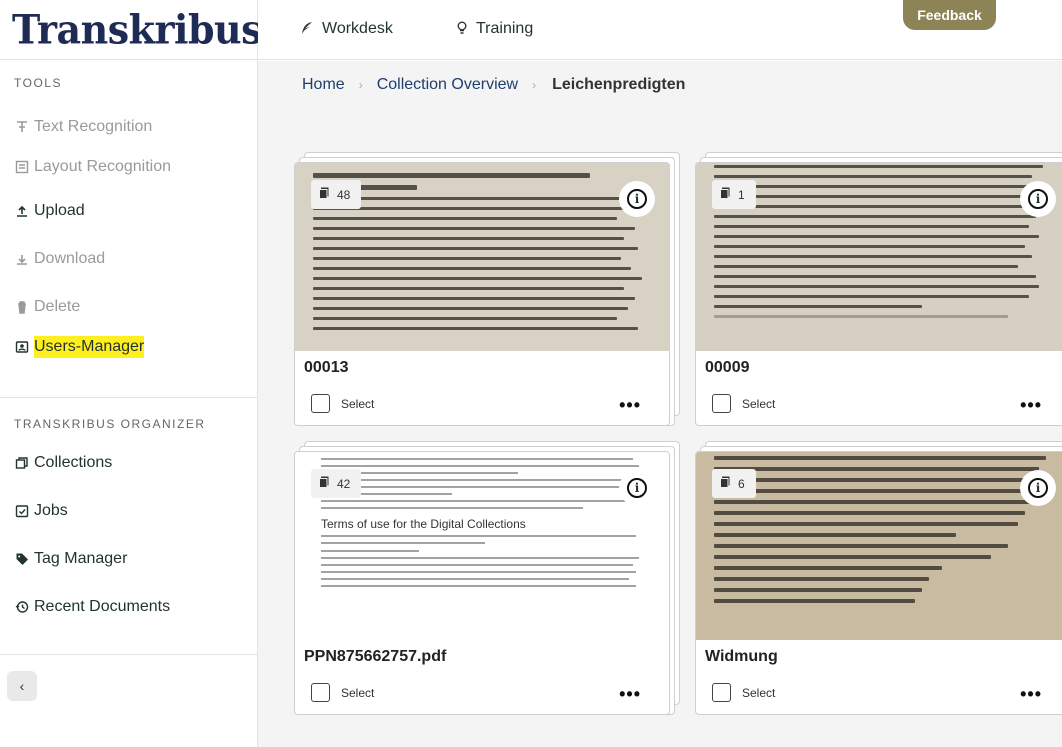 The image size is (1062, 747). I want to click on sidebar-item-label: Jobs, so click(51, 510).